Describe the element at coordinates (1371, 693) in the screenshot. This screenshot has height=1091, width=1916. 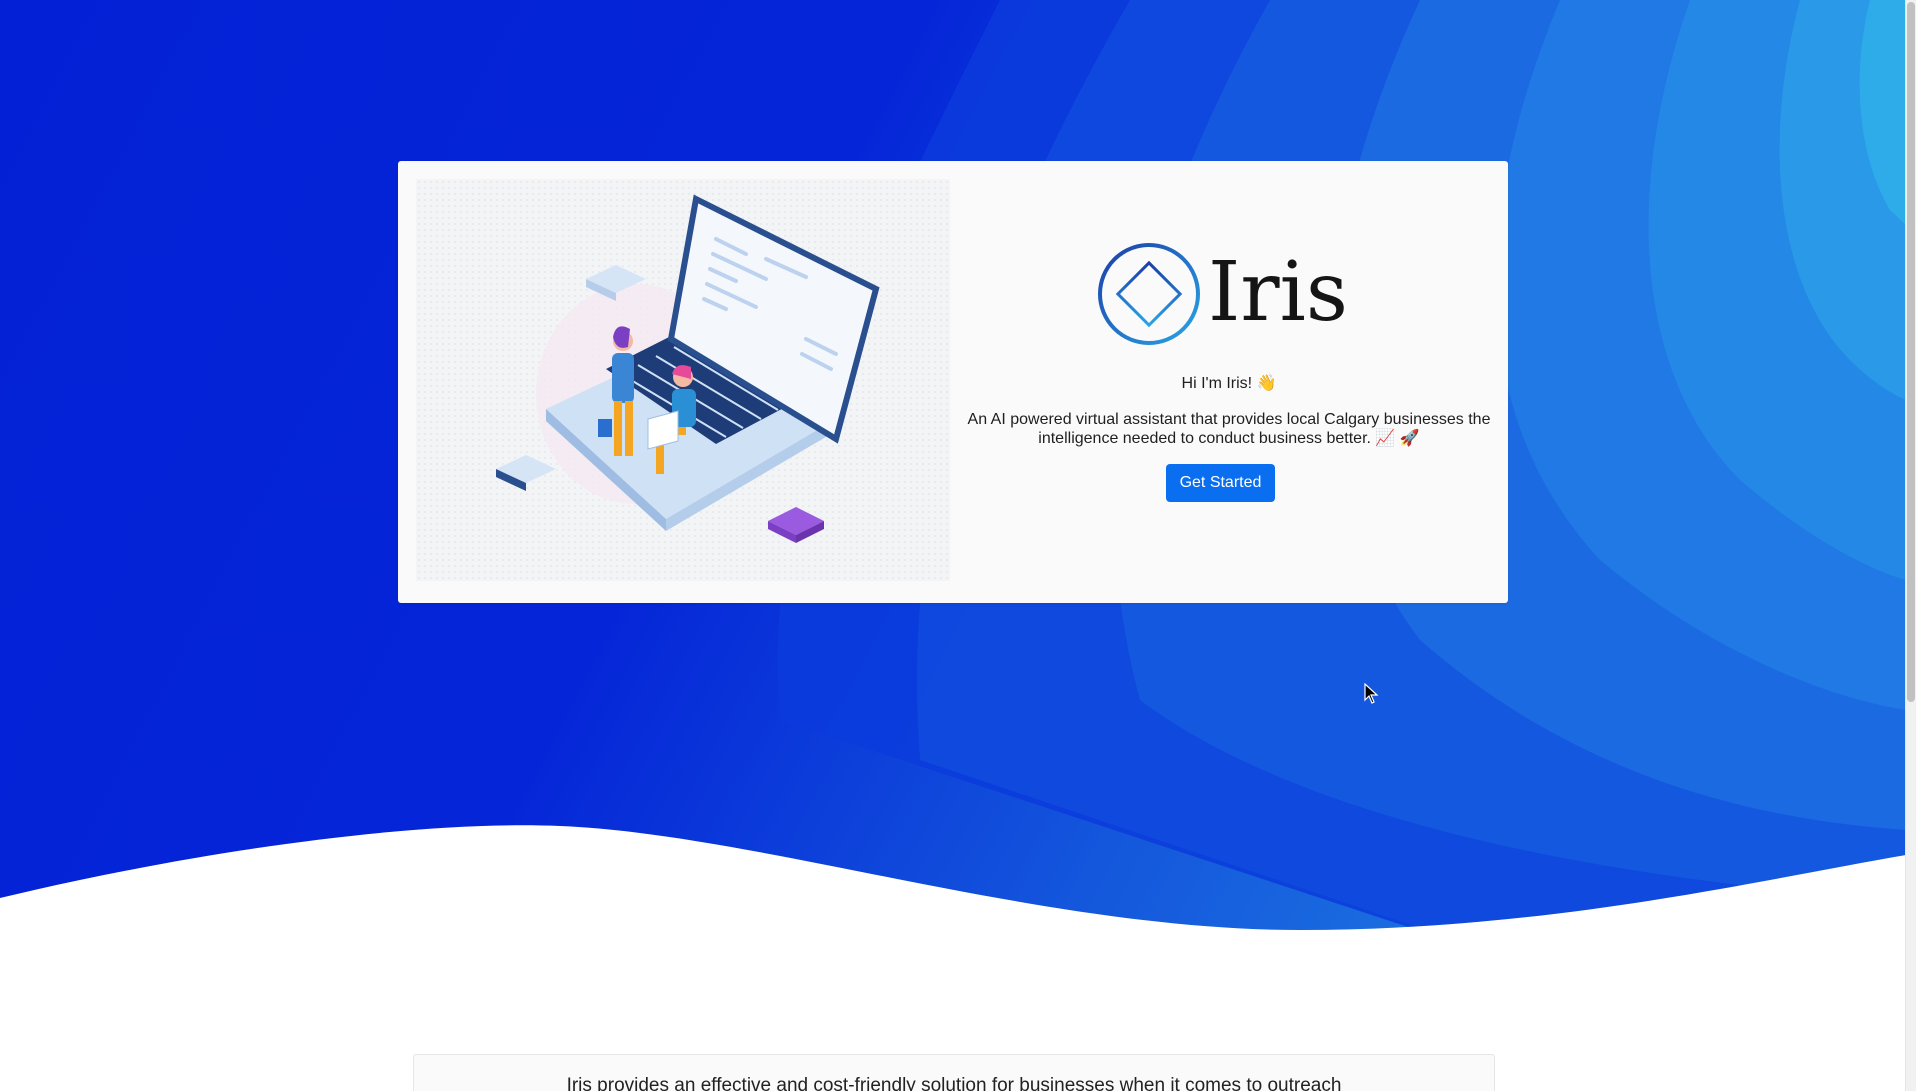
I see `mouse-pointer-icon` at that location.